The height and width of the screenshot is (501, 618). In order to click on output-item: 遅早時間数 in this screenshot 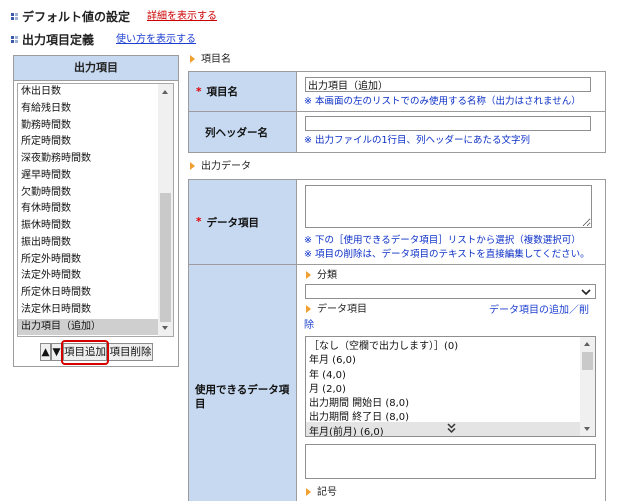, I will do `click(88, 176)`.